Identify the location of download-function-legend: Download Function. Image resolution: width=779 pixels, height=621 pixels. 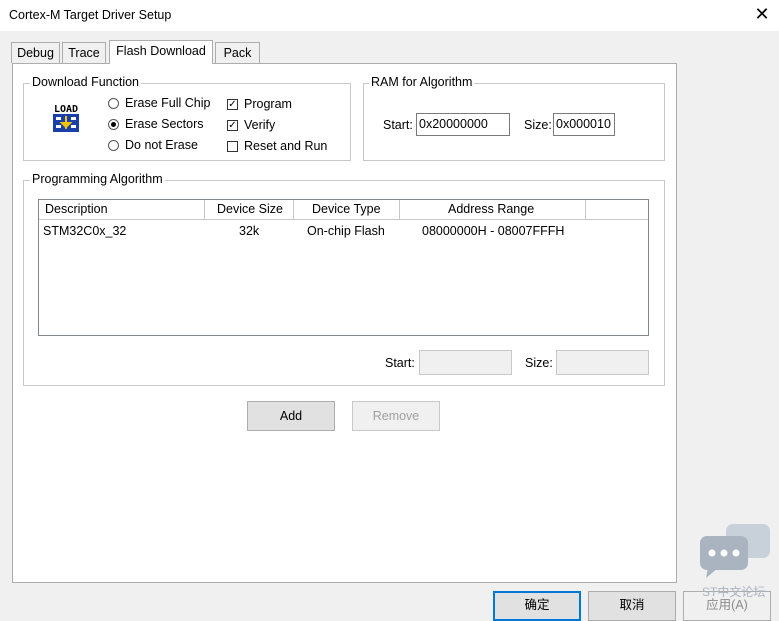
(86, 82).